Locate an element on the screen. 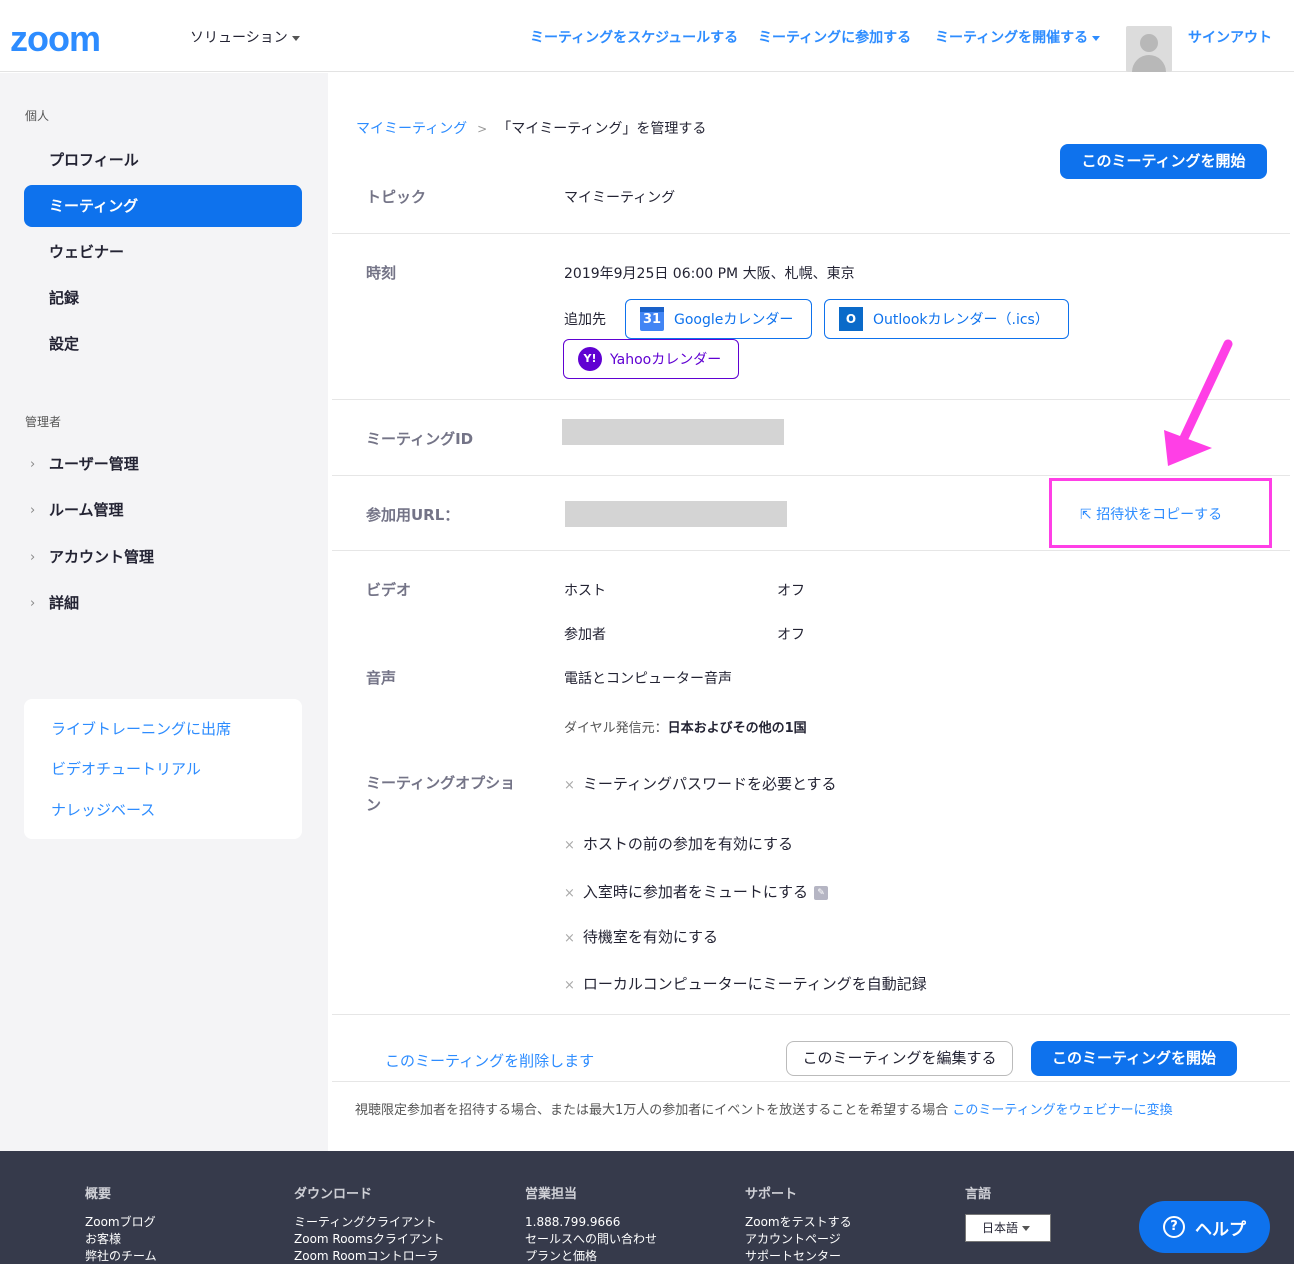 This screenshot has height=1264, width=1294. footer-link: サポートセンター is located at coordinates (798, 1256).